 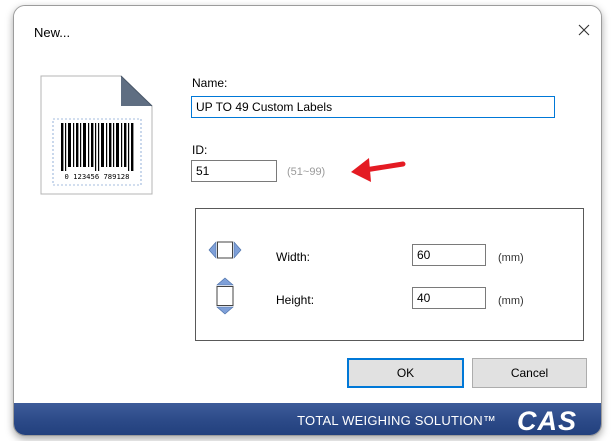 I want to click on cas-logo: CAS, so click(x=547, y=420).